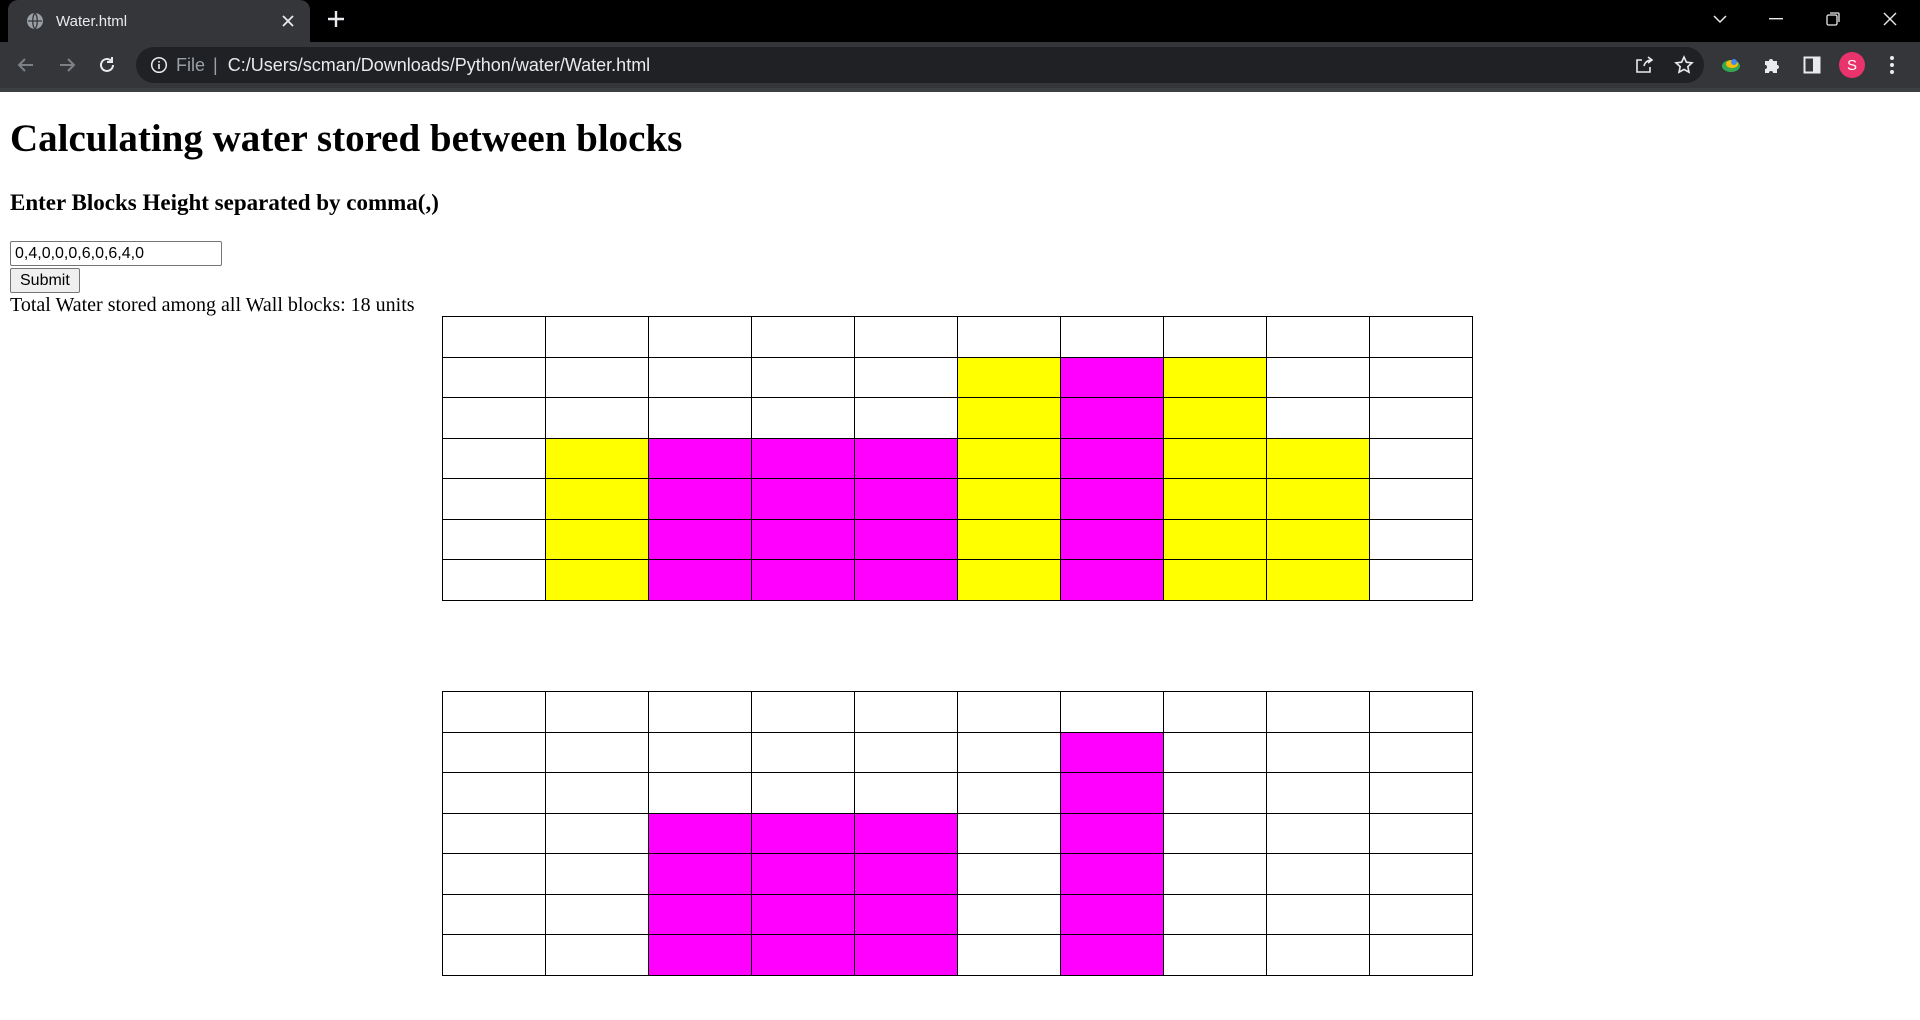 Image resolution: width=1920 pixels, height=1020 pixels. I want to click on toolbar-divider, so click(960, 90).